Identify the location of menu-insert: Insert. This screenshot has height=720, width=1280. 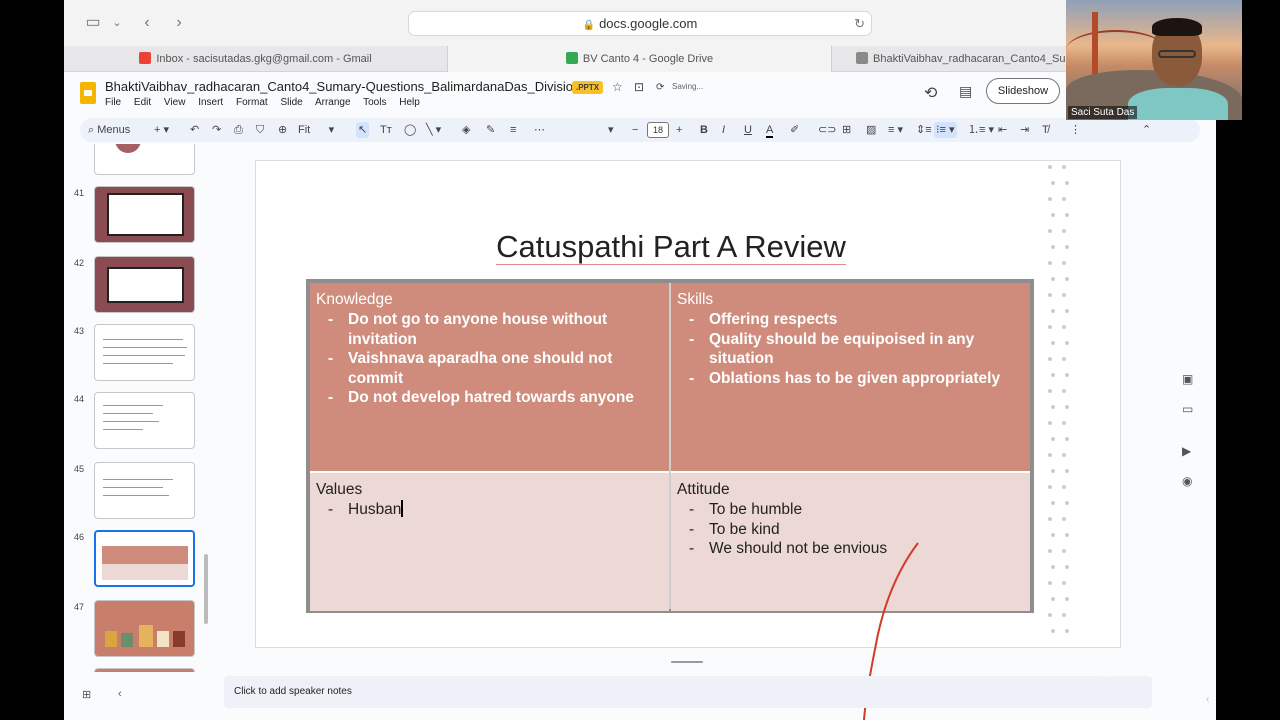
(210, 102).